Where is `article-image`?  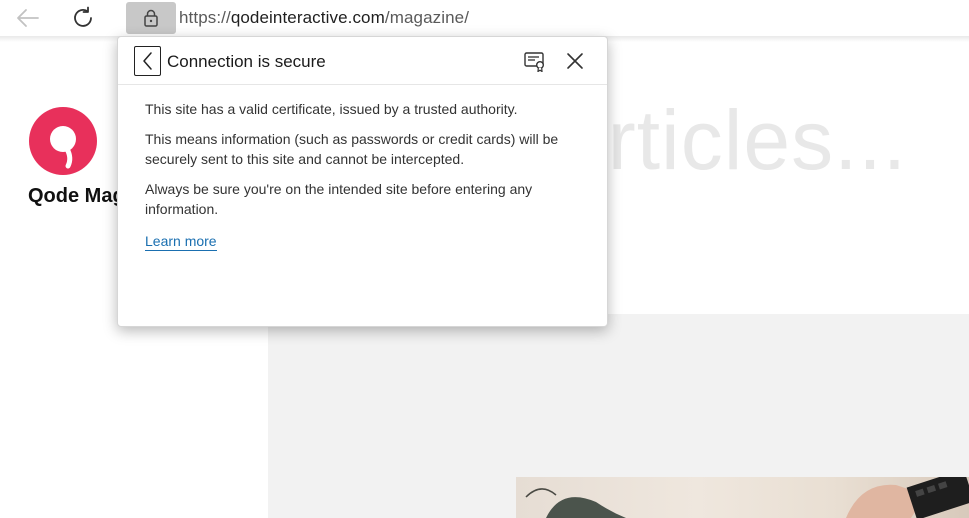
article-image is located at coordinates (742, 497).